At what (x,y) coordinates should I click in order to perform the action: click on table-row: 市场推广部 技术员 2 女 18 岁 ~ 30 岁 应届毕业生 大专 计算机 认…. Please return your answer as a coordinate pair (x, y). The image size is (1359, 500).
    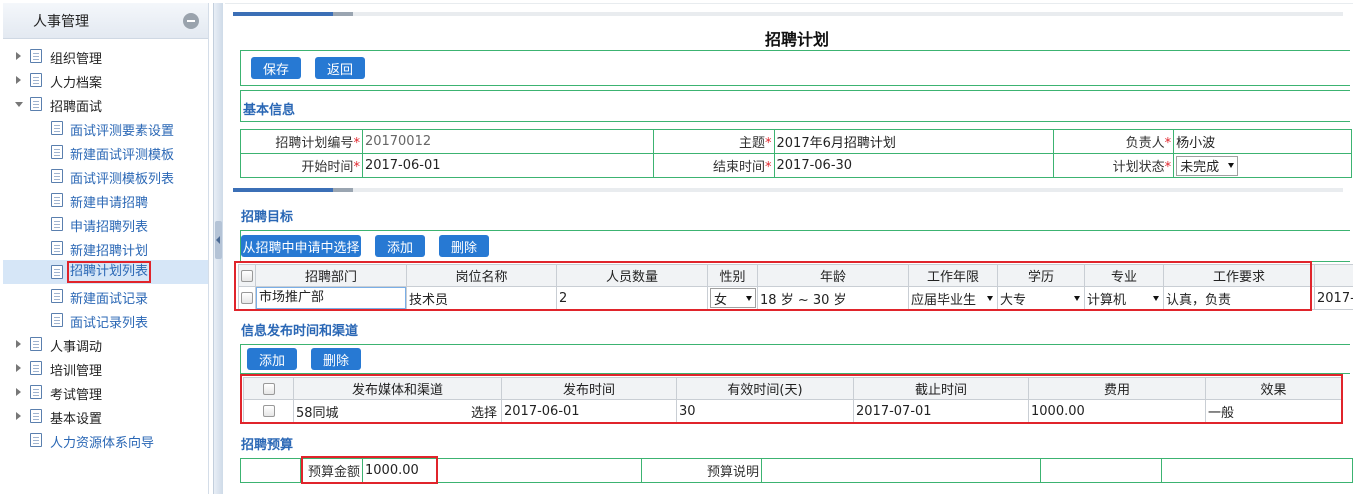
    Looking at the image, I should click on (795, 298).